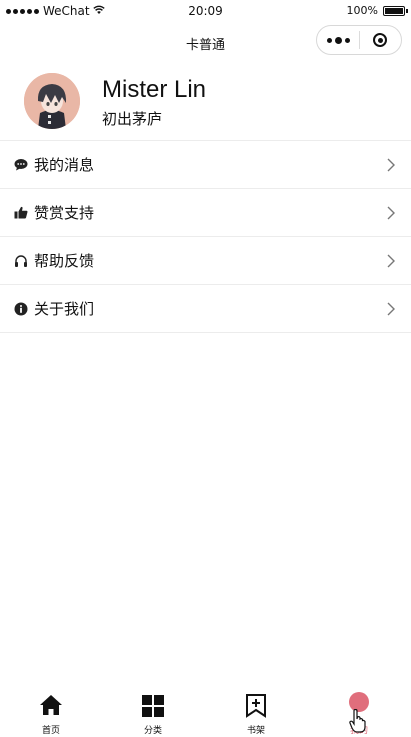 The width and height of the screenshot is (411, 737). Describe the element at coordinates (152, 731) in the screenshot. I see `tab-label: 分类` at that location.